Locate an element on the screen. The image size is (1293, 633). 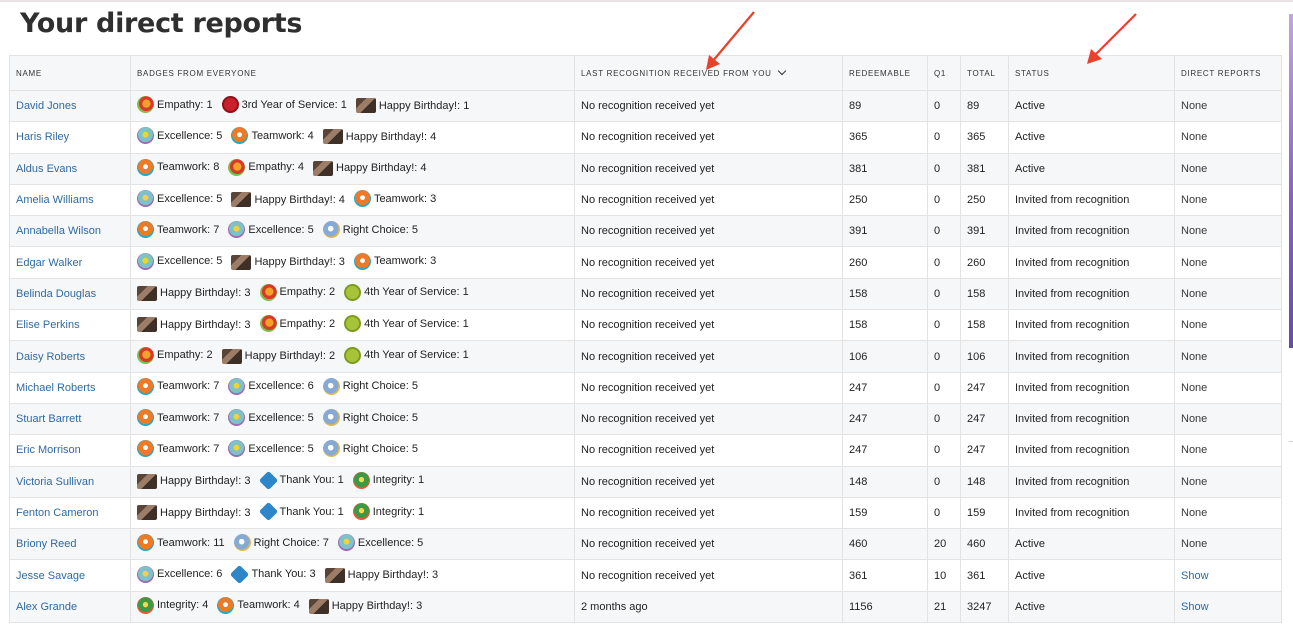
employee-name-link-text: Michael Roberts is located at coordinates (55, 388).